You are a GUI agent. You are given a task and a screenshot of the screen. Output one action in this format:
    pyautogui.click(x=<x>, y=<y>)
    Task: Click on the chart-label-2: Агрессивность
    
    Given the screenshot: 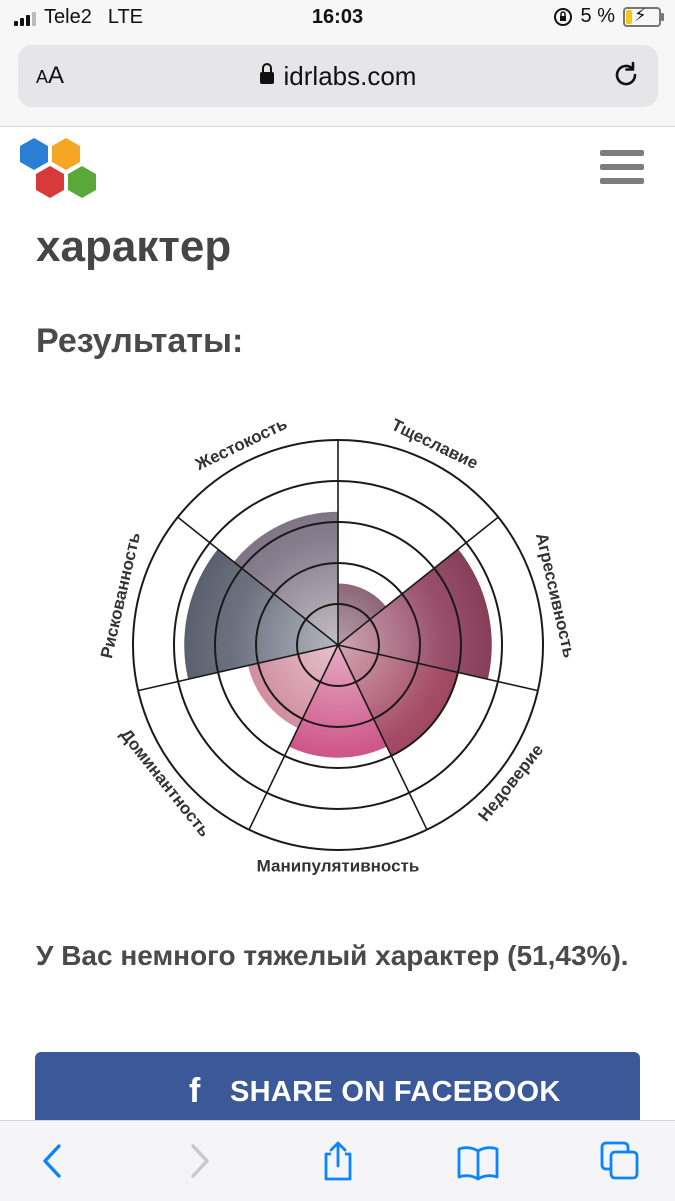 What is the action you would take?
    pyautogui.click(x=555, y=595)
    